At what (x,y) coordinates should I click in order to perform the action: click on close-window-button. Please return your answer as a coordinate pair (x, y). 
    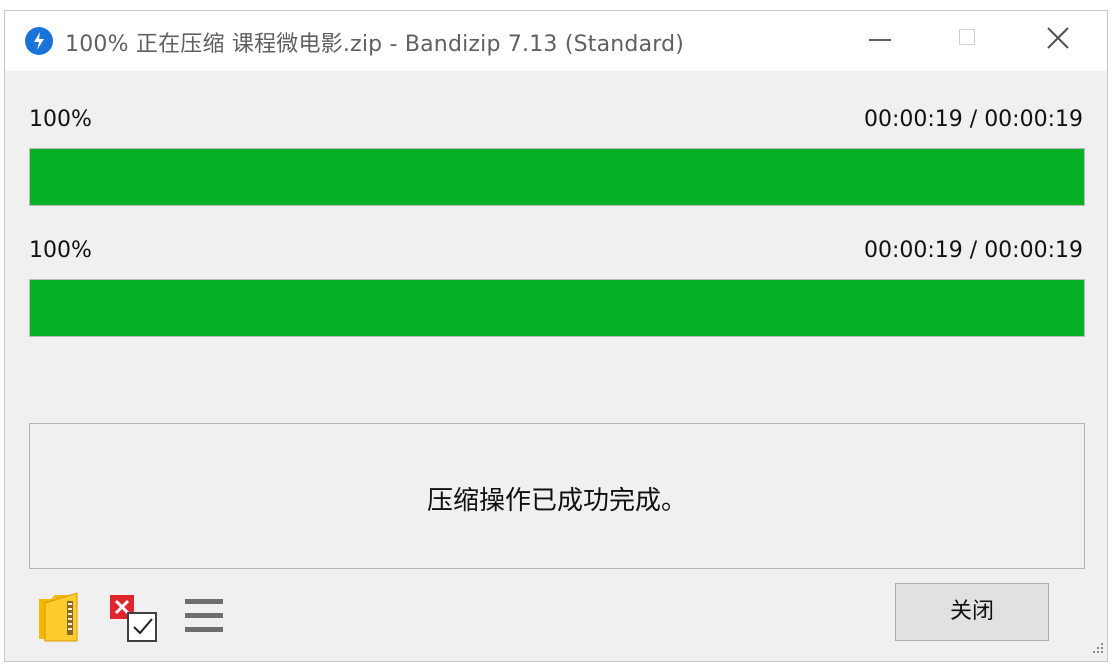
    Looking at the image, I should click on (1058, 39).